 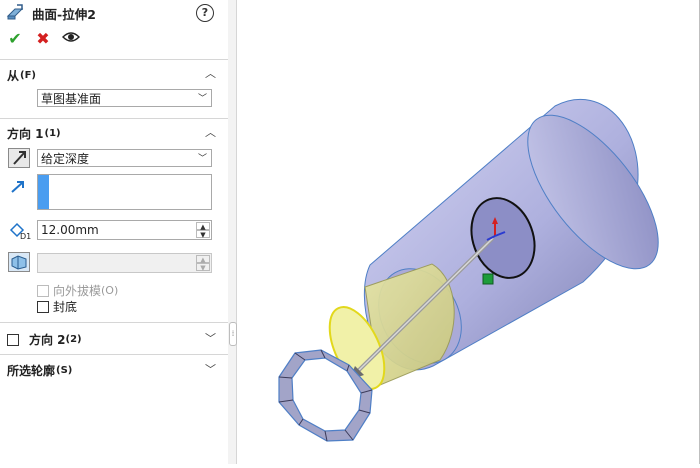 What do you see at coordinates (15, 39) in the screenshot?
I see `ok-button: ✔` at bounding box center [15, 39].